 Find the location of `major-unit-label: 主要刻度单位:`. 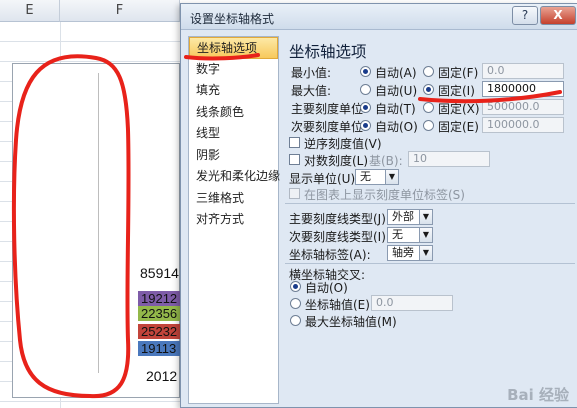

major-unit-label: 主要刻度单位: is located at coordinates (329, 109).